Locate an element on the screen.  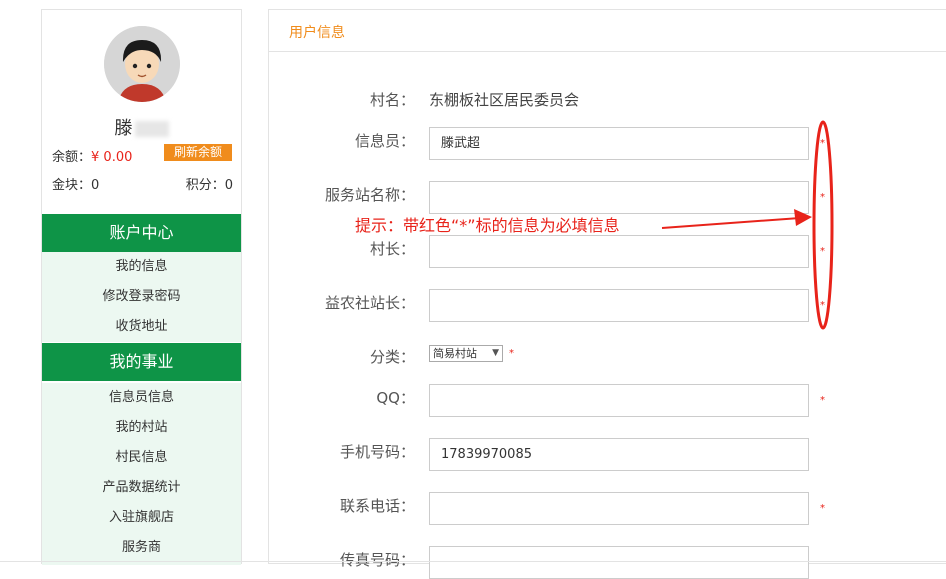
balance-value: ¥ 0.00 is located at coordinates (112, 157).